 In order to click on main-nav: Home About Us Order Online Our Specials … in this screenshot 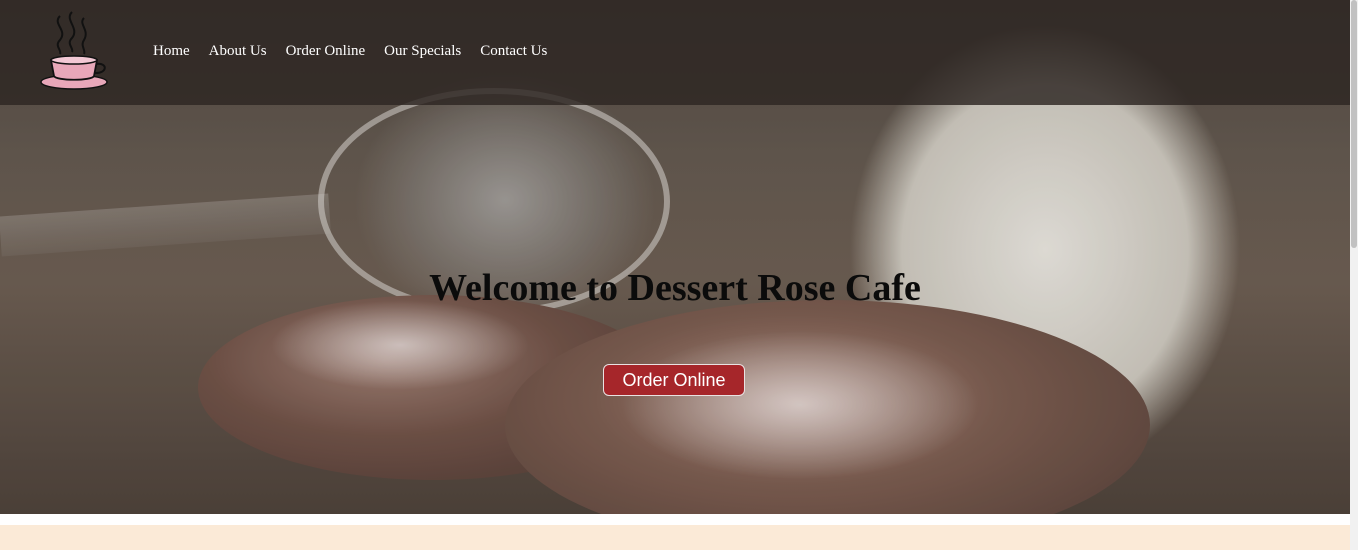, I will do `click(359, 51)`.